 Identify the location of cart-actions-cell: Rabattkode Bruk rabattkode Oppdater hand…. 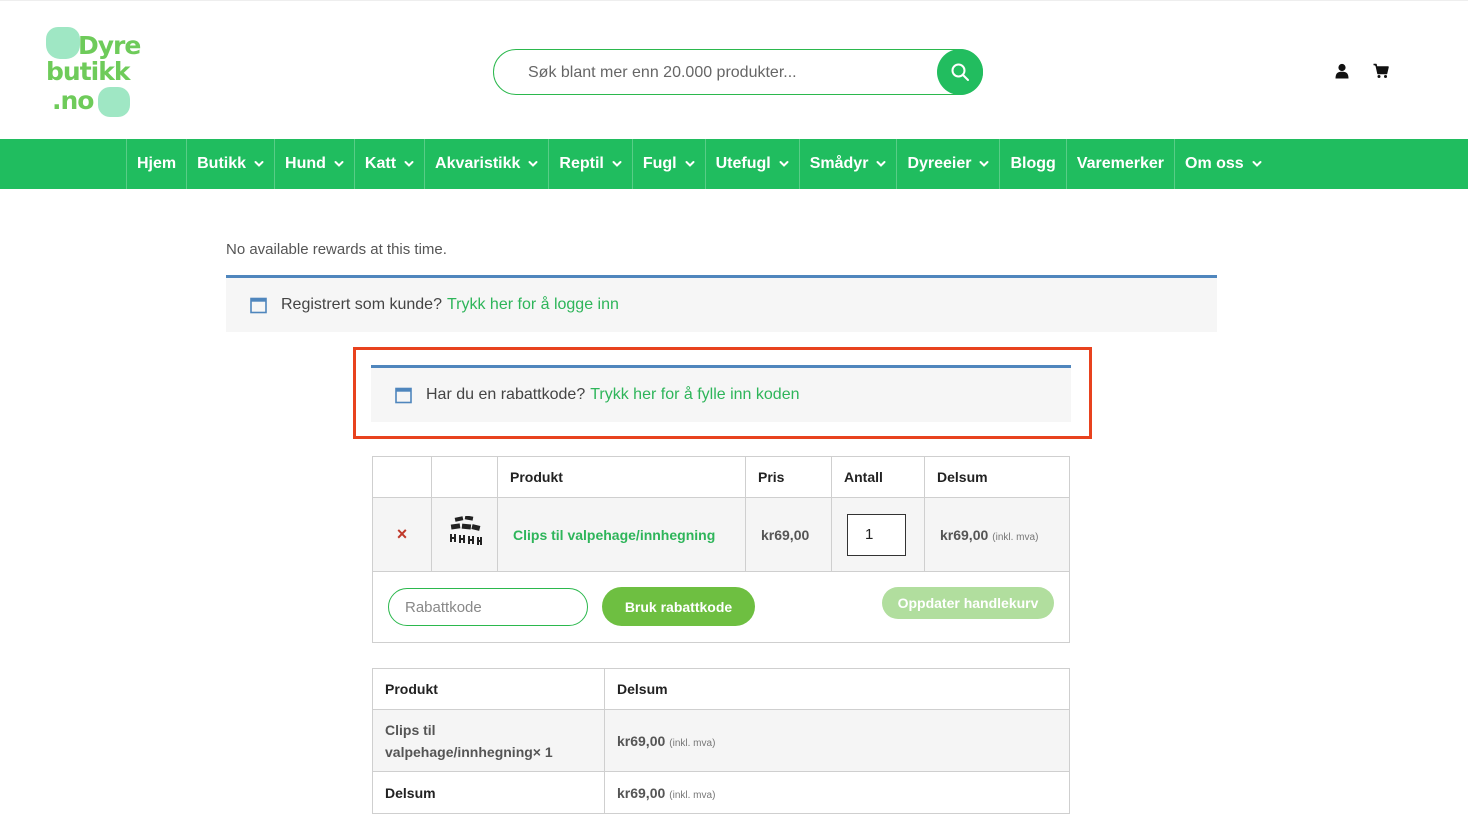
(721, 607).